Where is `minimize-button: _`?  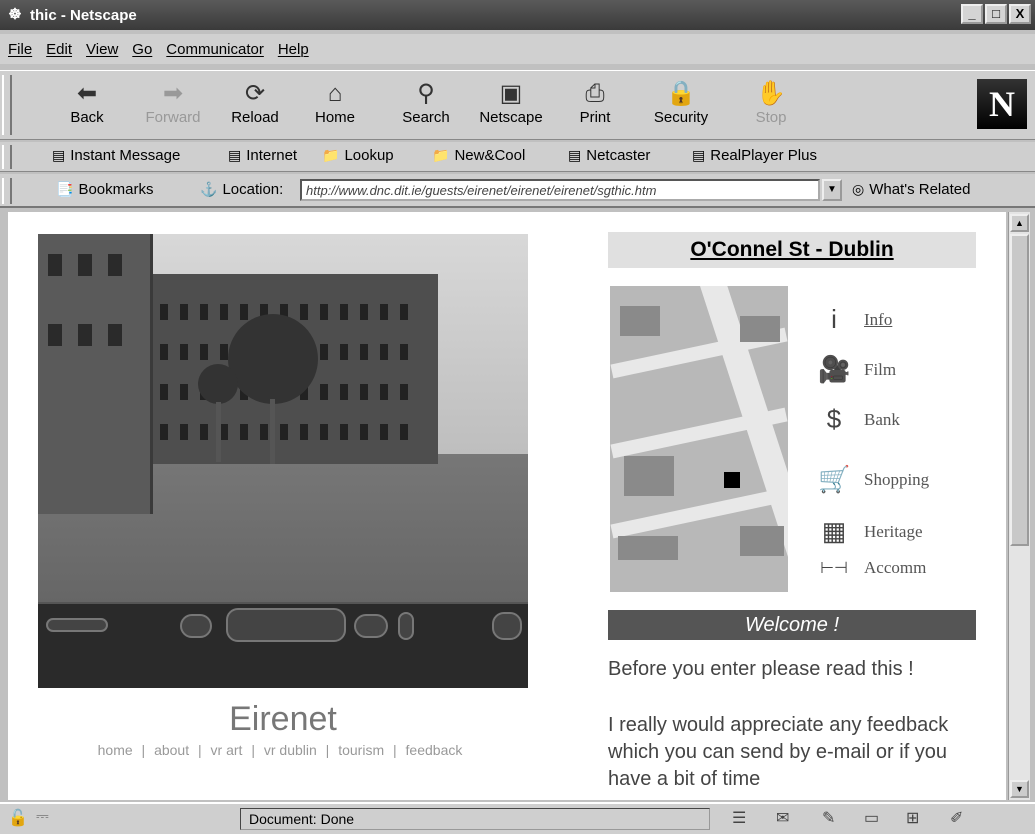 minimize-button: _ is located at coordinates (972, 14).